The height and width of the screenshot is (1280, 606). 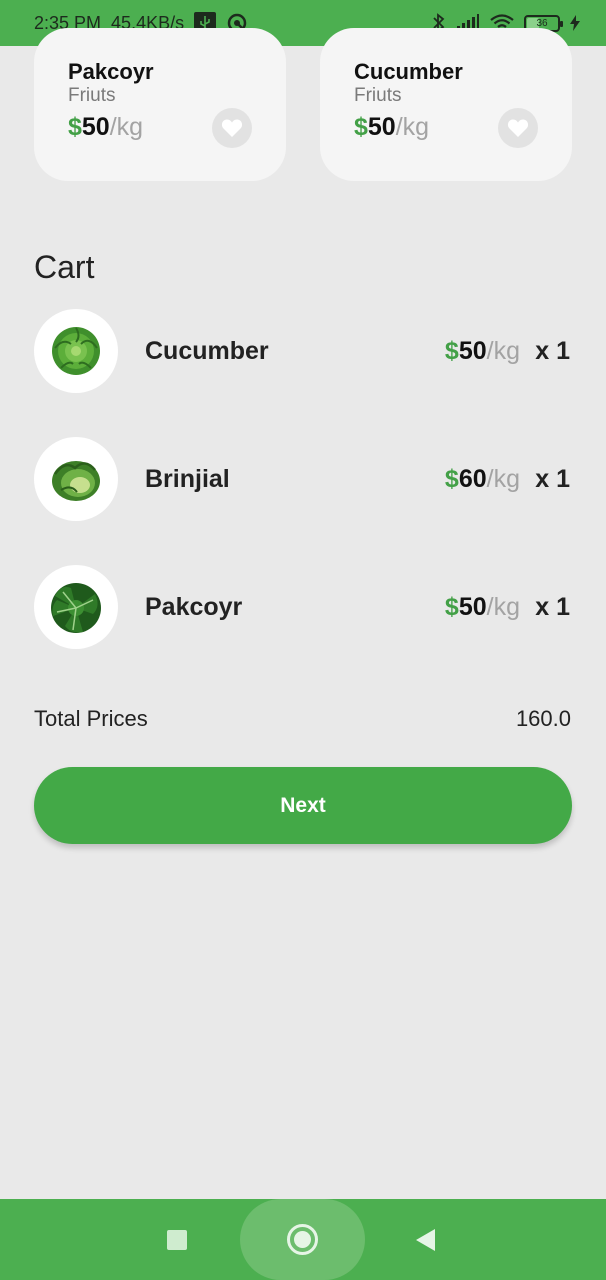 I want to click on product-card: Pakcoyr Friuts $50/kg, so click(x=160, y=104).